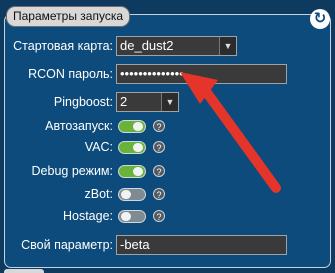  What do you see at coordinates (230, 132) in the screenshot?
I see `red-arrow-annotation` at bounding box center [230, 132].